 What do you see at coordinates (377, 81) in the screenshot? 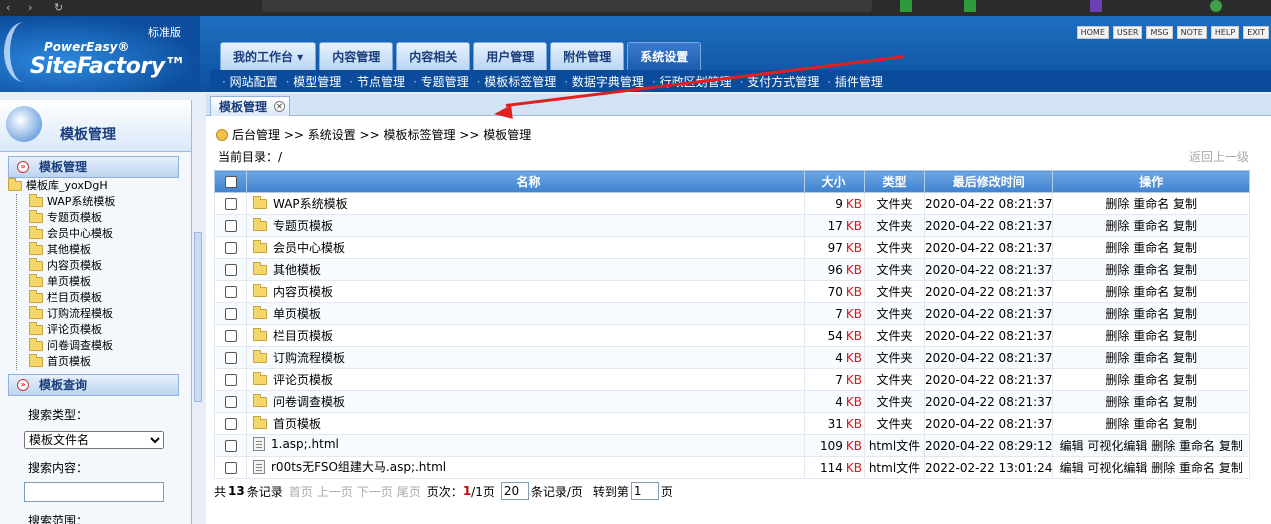
I see `subnav-node: 节点管理` at bounding box center [377, 81].